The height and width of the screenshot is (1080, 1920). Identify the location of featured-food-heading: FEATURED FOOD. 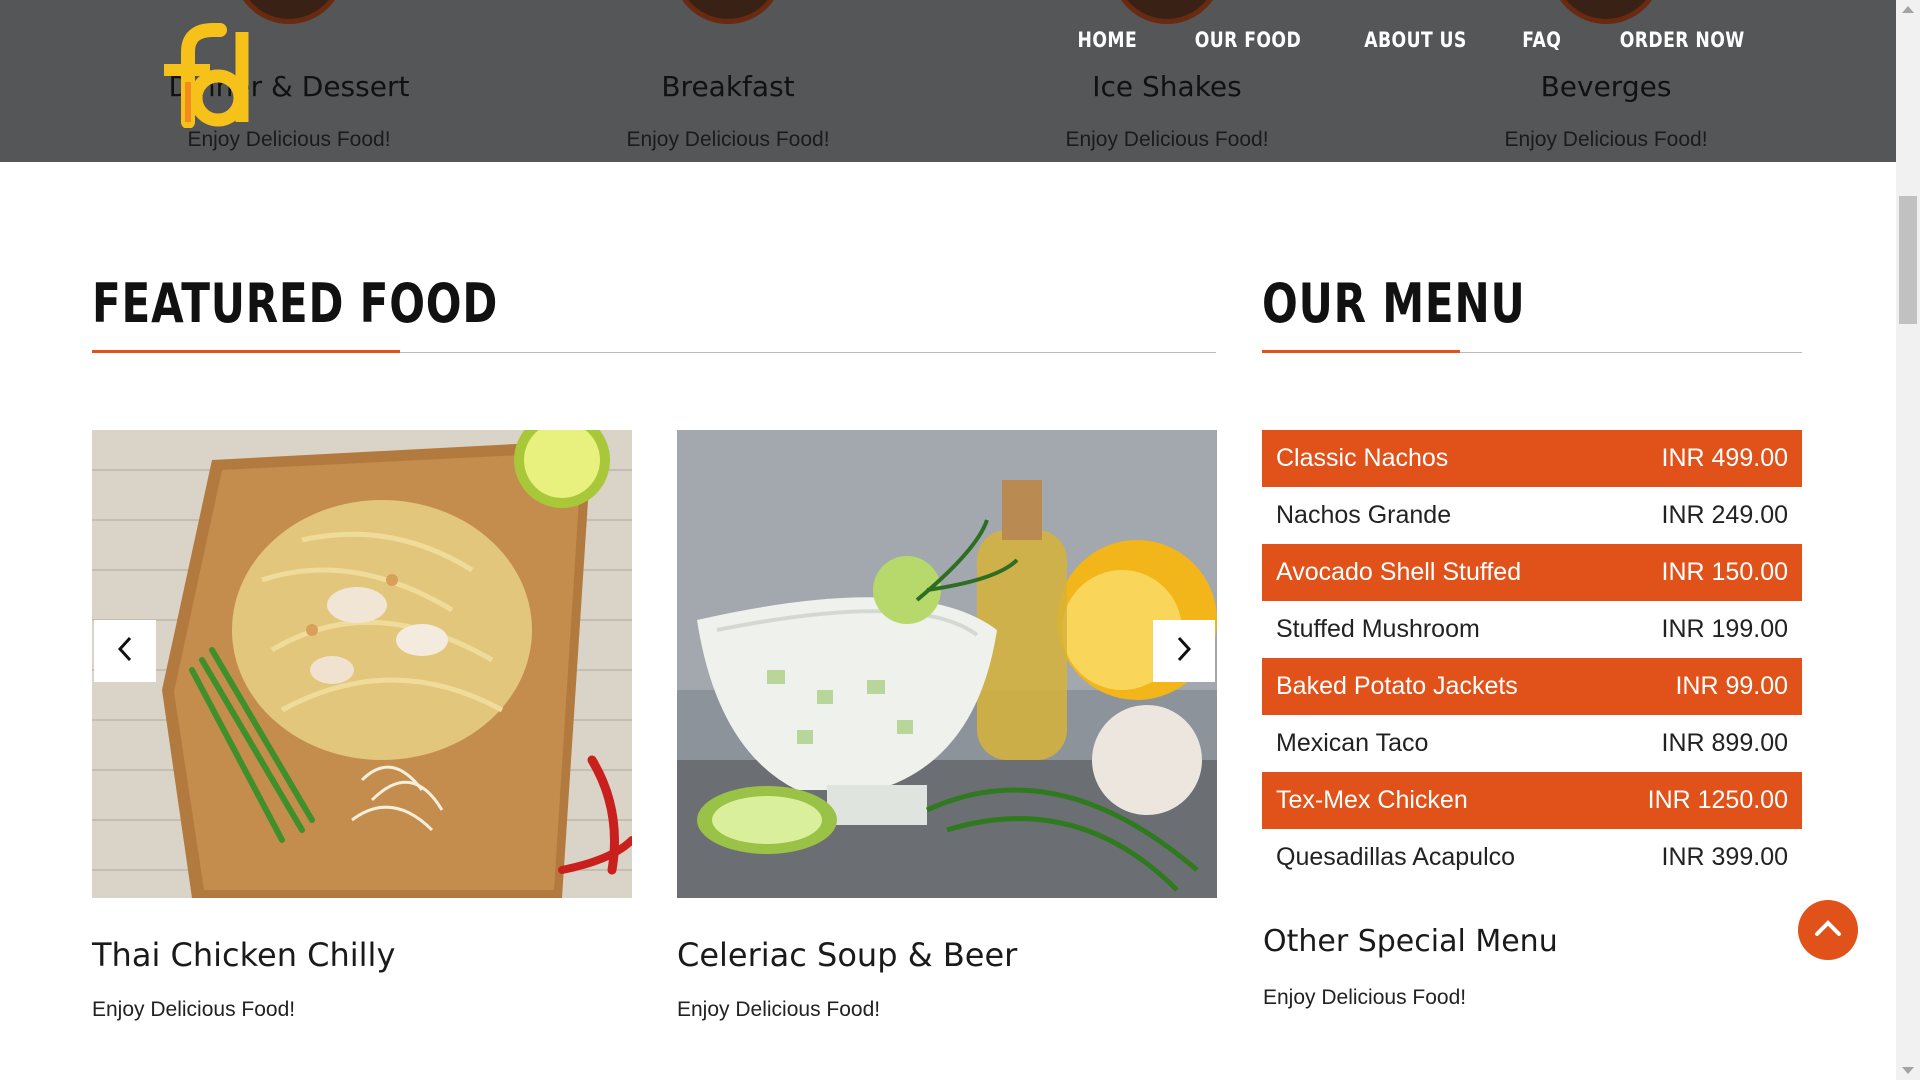
(295, 303).